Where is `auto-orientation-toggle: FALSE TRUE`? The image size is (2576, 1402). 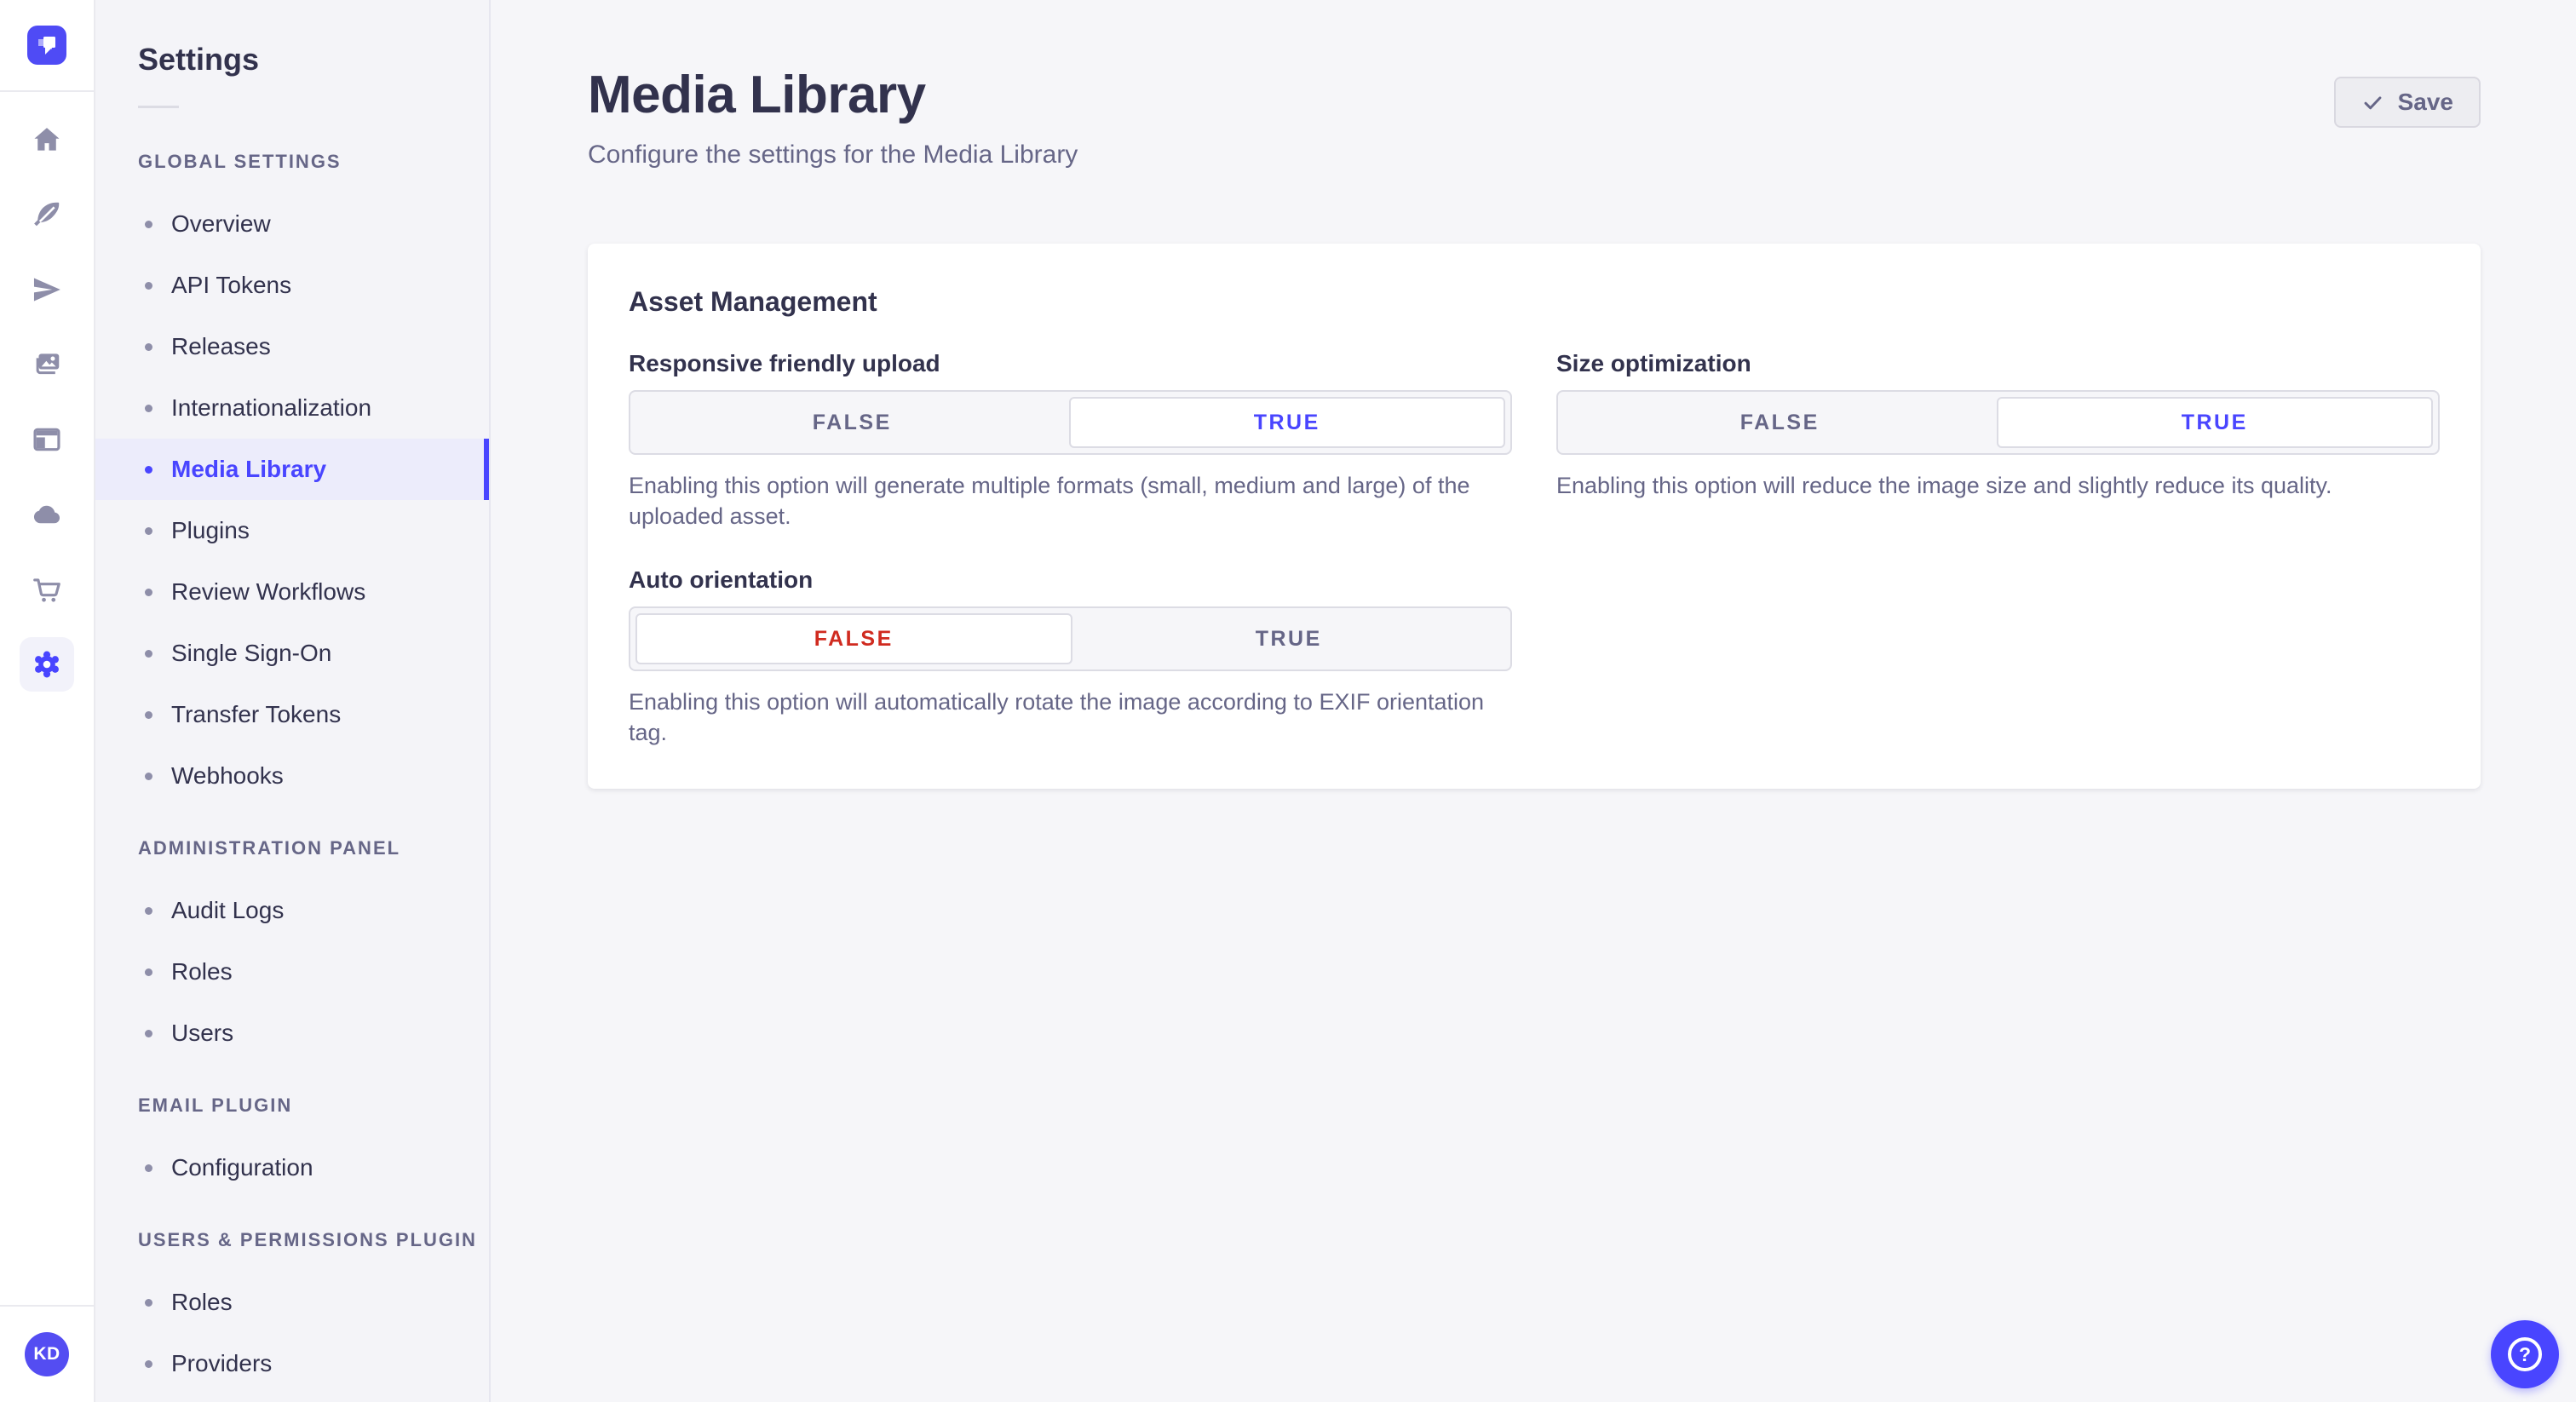
auto-orientation-toggle: FALSE TRUE is located at coordinates (1071, 638).